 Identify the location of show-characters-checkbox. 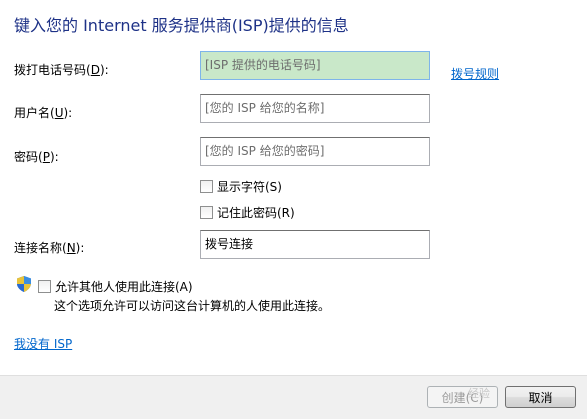
(206, 186).